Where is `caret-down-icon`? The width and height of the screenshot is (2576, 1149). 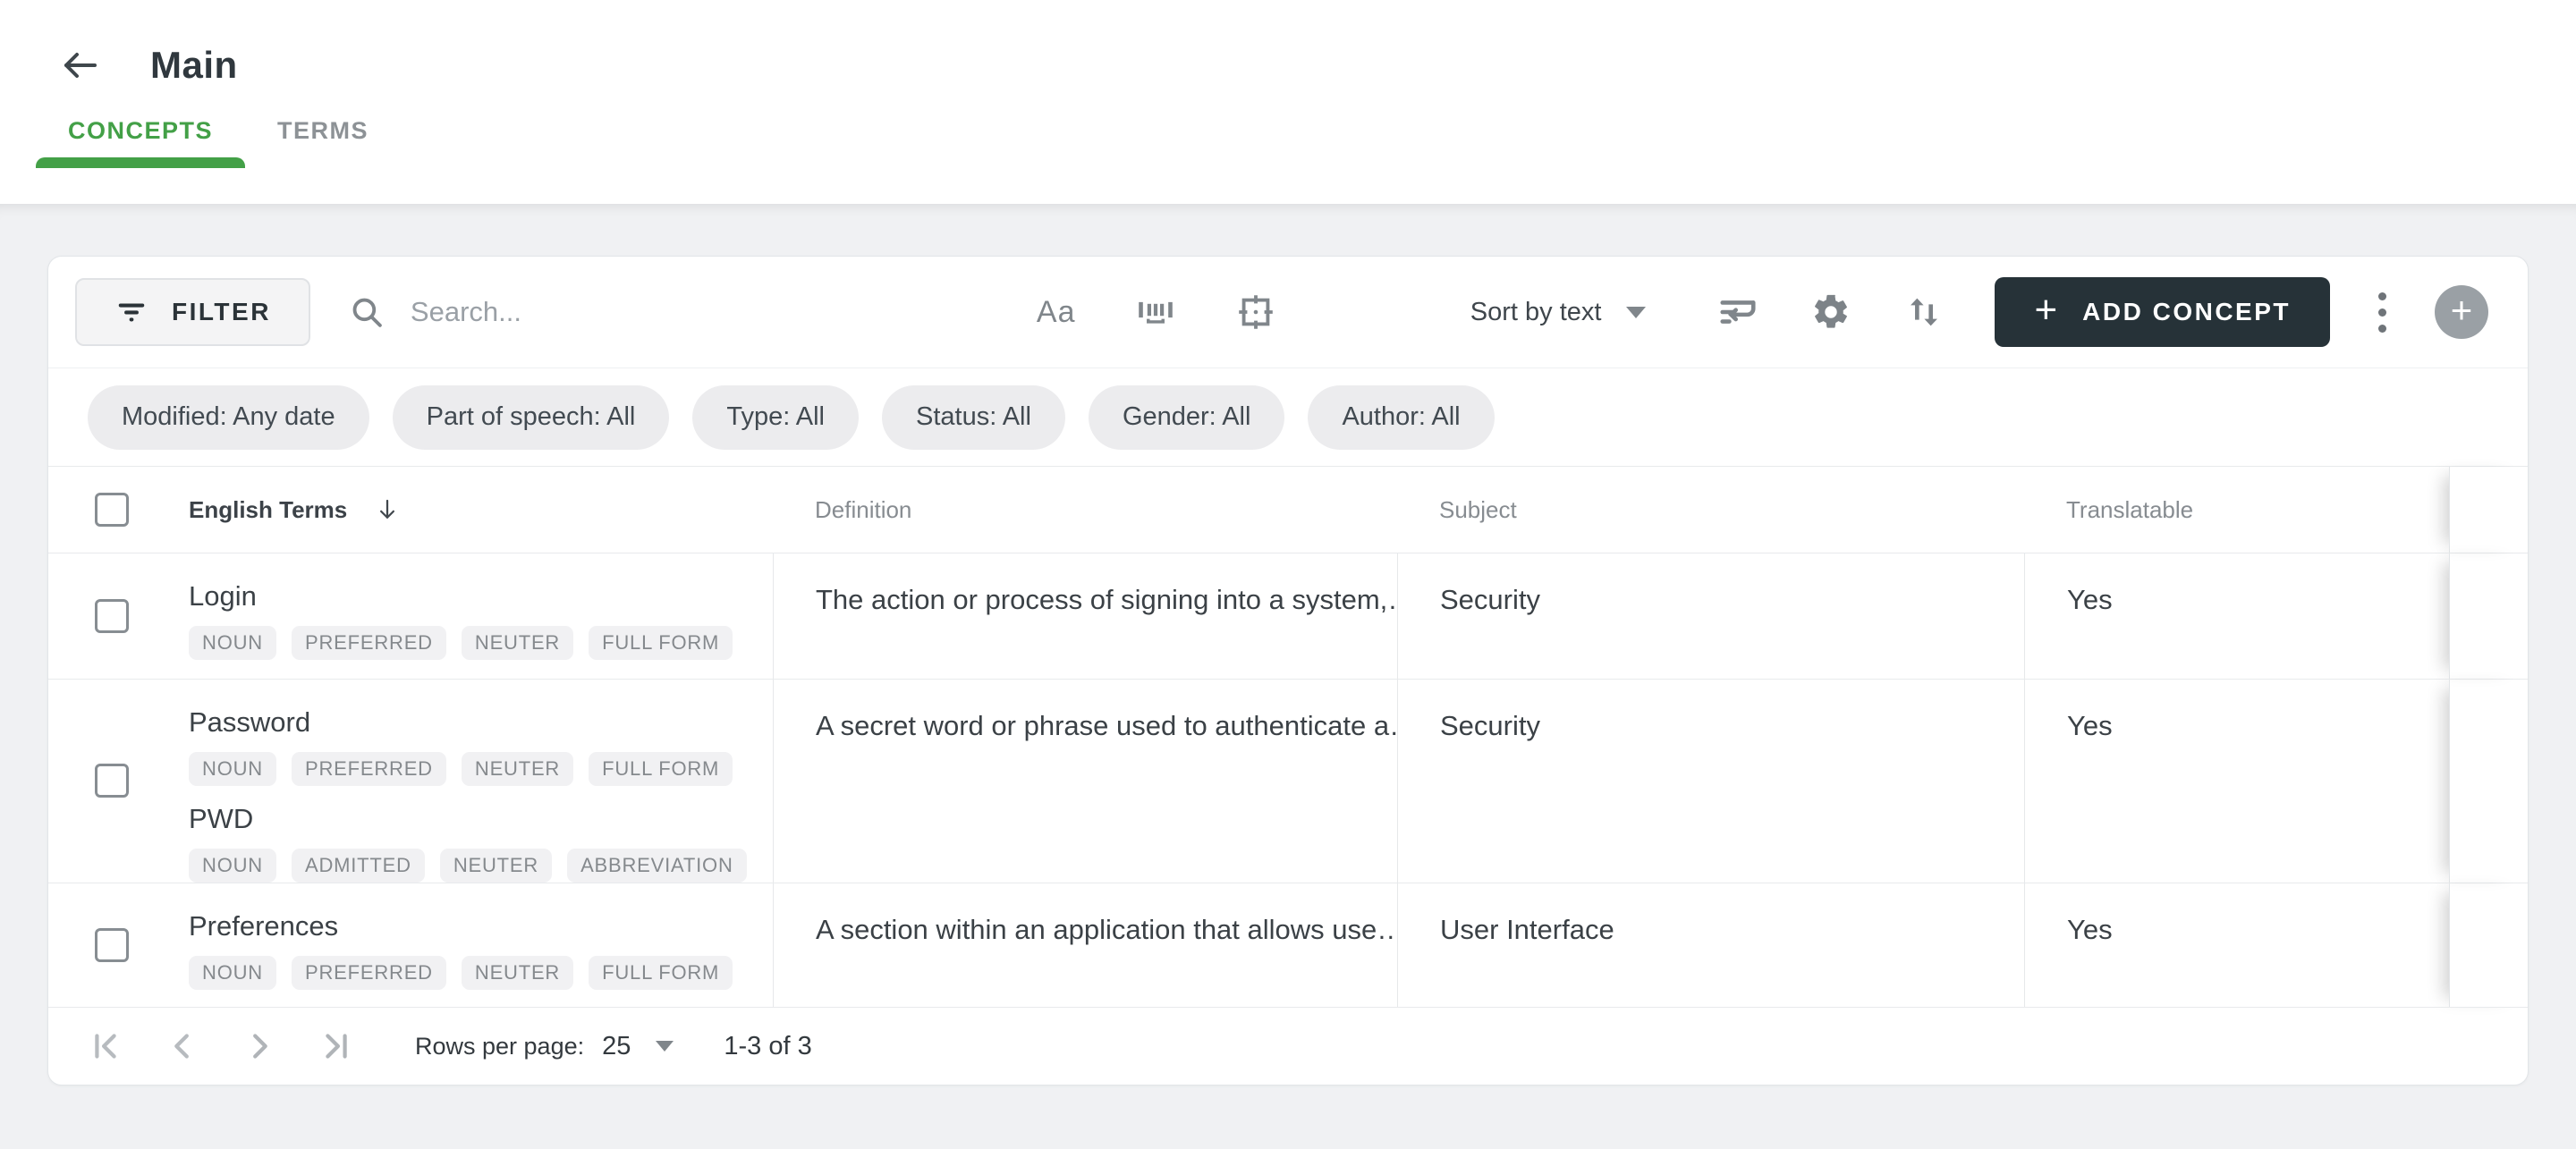
caret-down-icon is located at coordinates (1636, 312).